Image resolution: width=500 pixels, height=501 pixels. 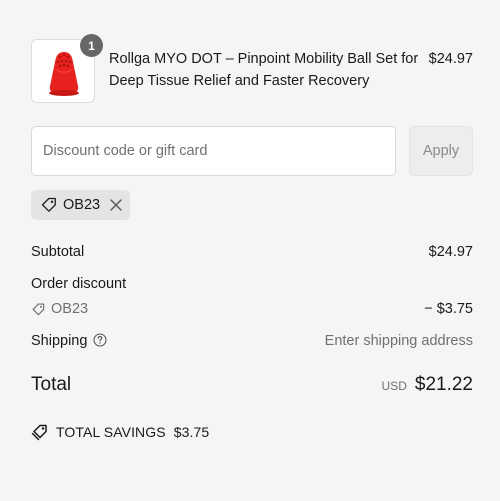 What do you see at coordinates (70, 309) in the screenshot?
I see `order-discount-code: OB23` at bounding box center [70, 309].